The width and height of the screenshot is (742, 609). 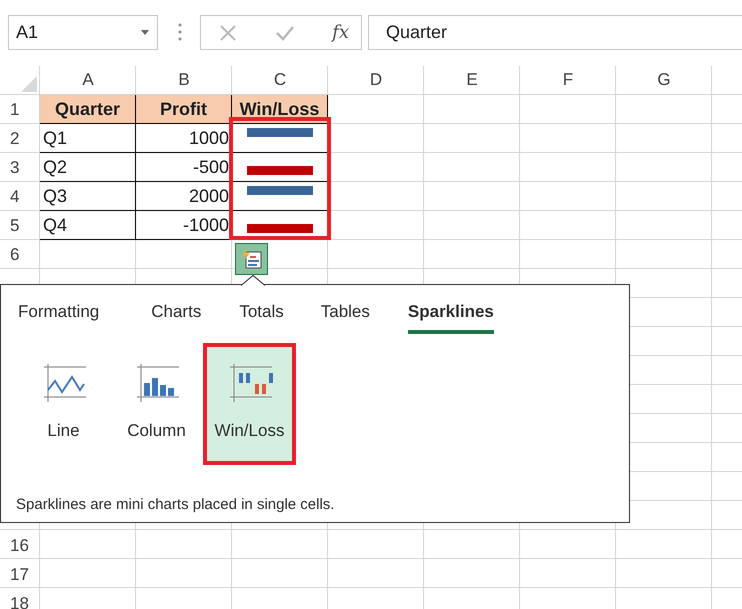 I want to click on quick-analysis-icon, so click(x=251, y=259).